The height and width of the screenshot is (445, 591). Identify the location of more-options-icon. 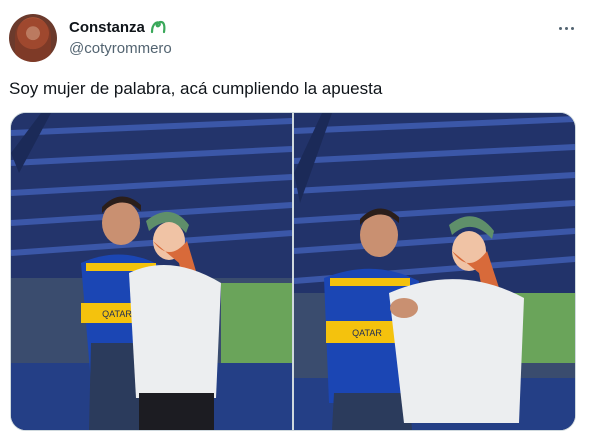
(566, 28).